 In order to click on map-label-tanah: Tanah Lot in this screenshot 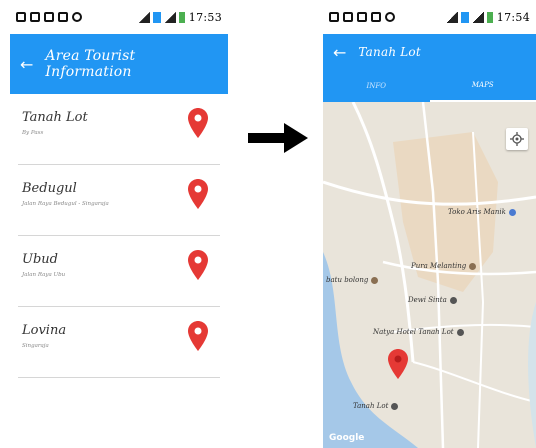, I will do `click(376, 406)`.